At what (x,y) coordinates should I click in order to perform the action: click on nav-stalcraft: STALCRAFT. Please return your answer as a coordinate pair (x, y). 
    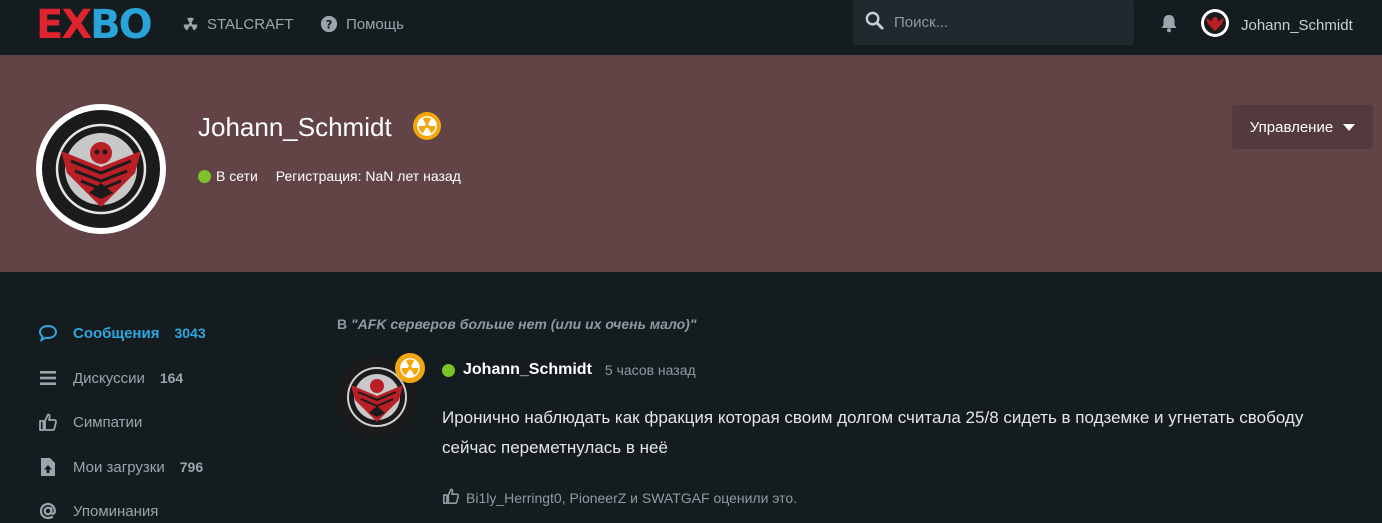
    Looking at the image, I should click on (237, 24).